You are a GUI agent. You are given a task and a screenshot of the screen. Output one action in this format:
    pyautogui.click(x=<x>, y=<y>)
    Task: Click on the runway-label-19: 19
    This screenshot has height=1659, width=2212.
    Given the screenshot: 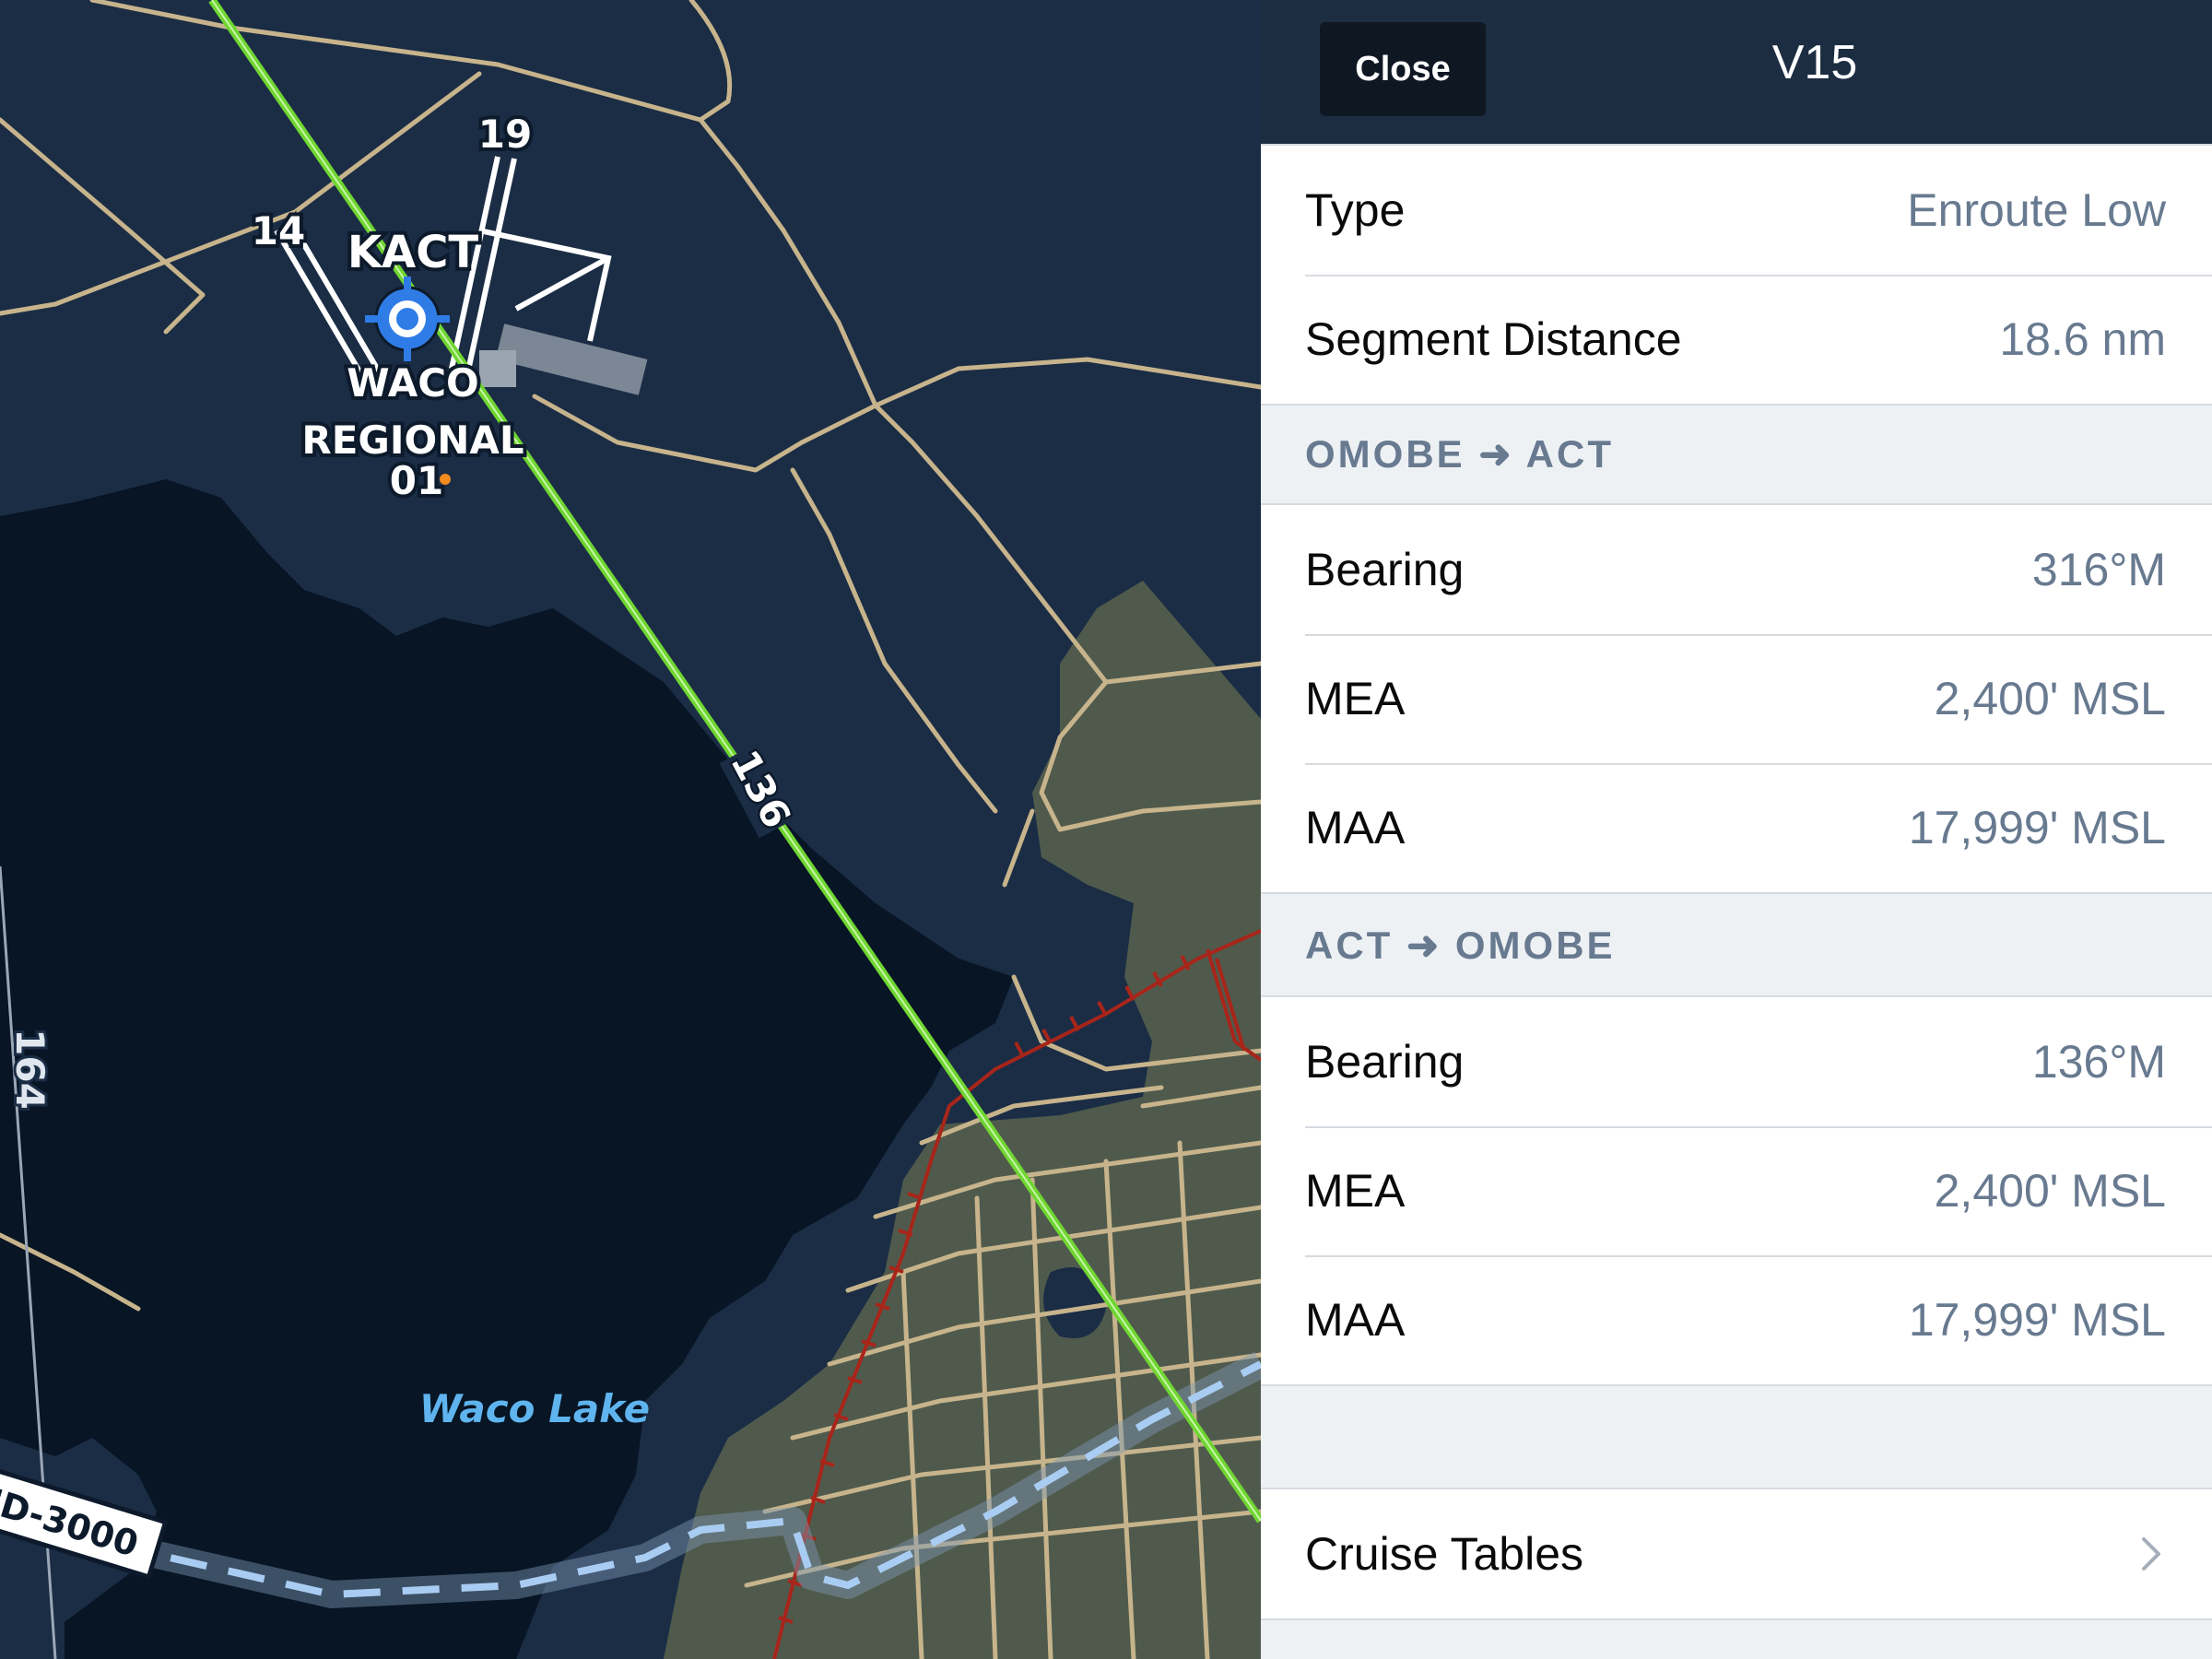 What is the action you would take?
    pyautogui.click(x=505, y=134)
    